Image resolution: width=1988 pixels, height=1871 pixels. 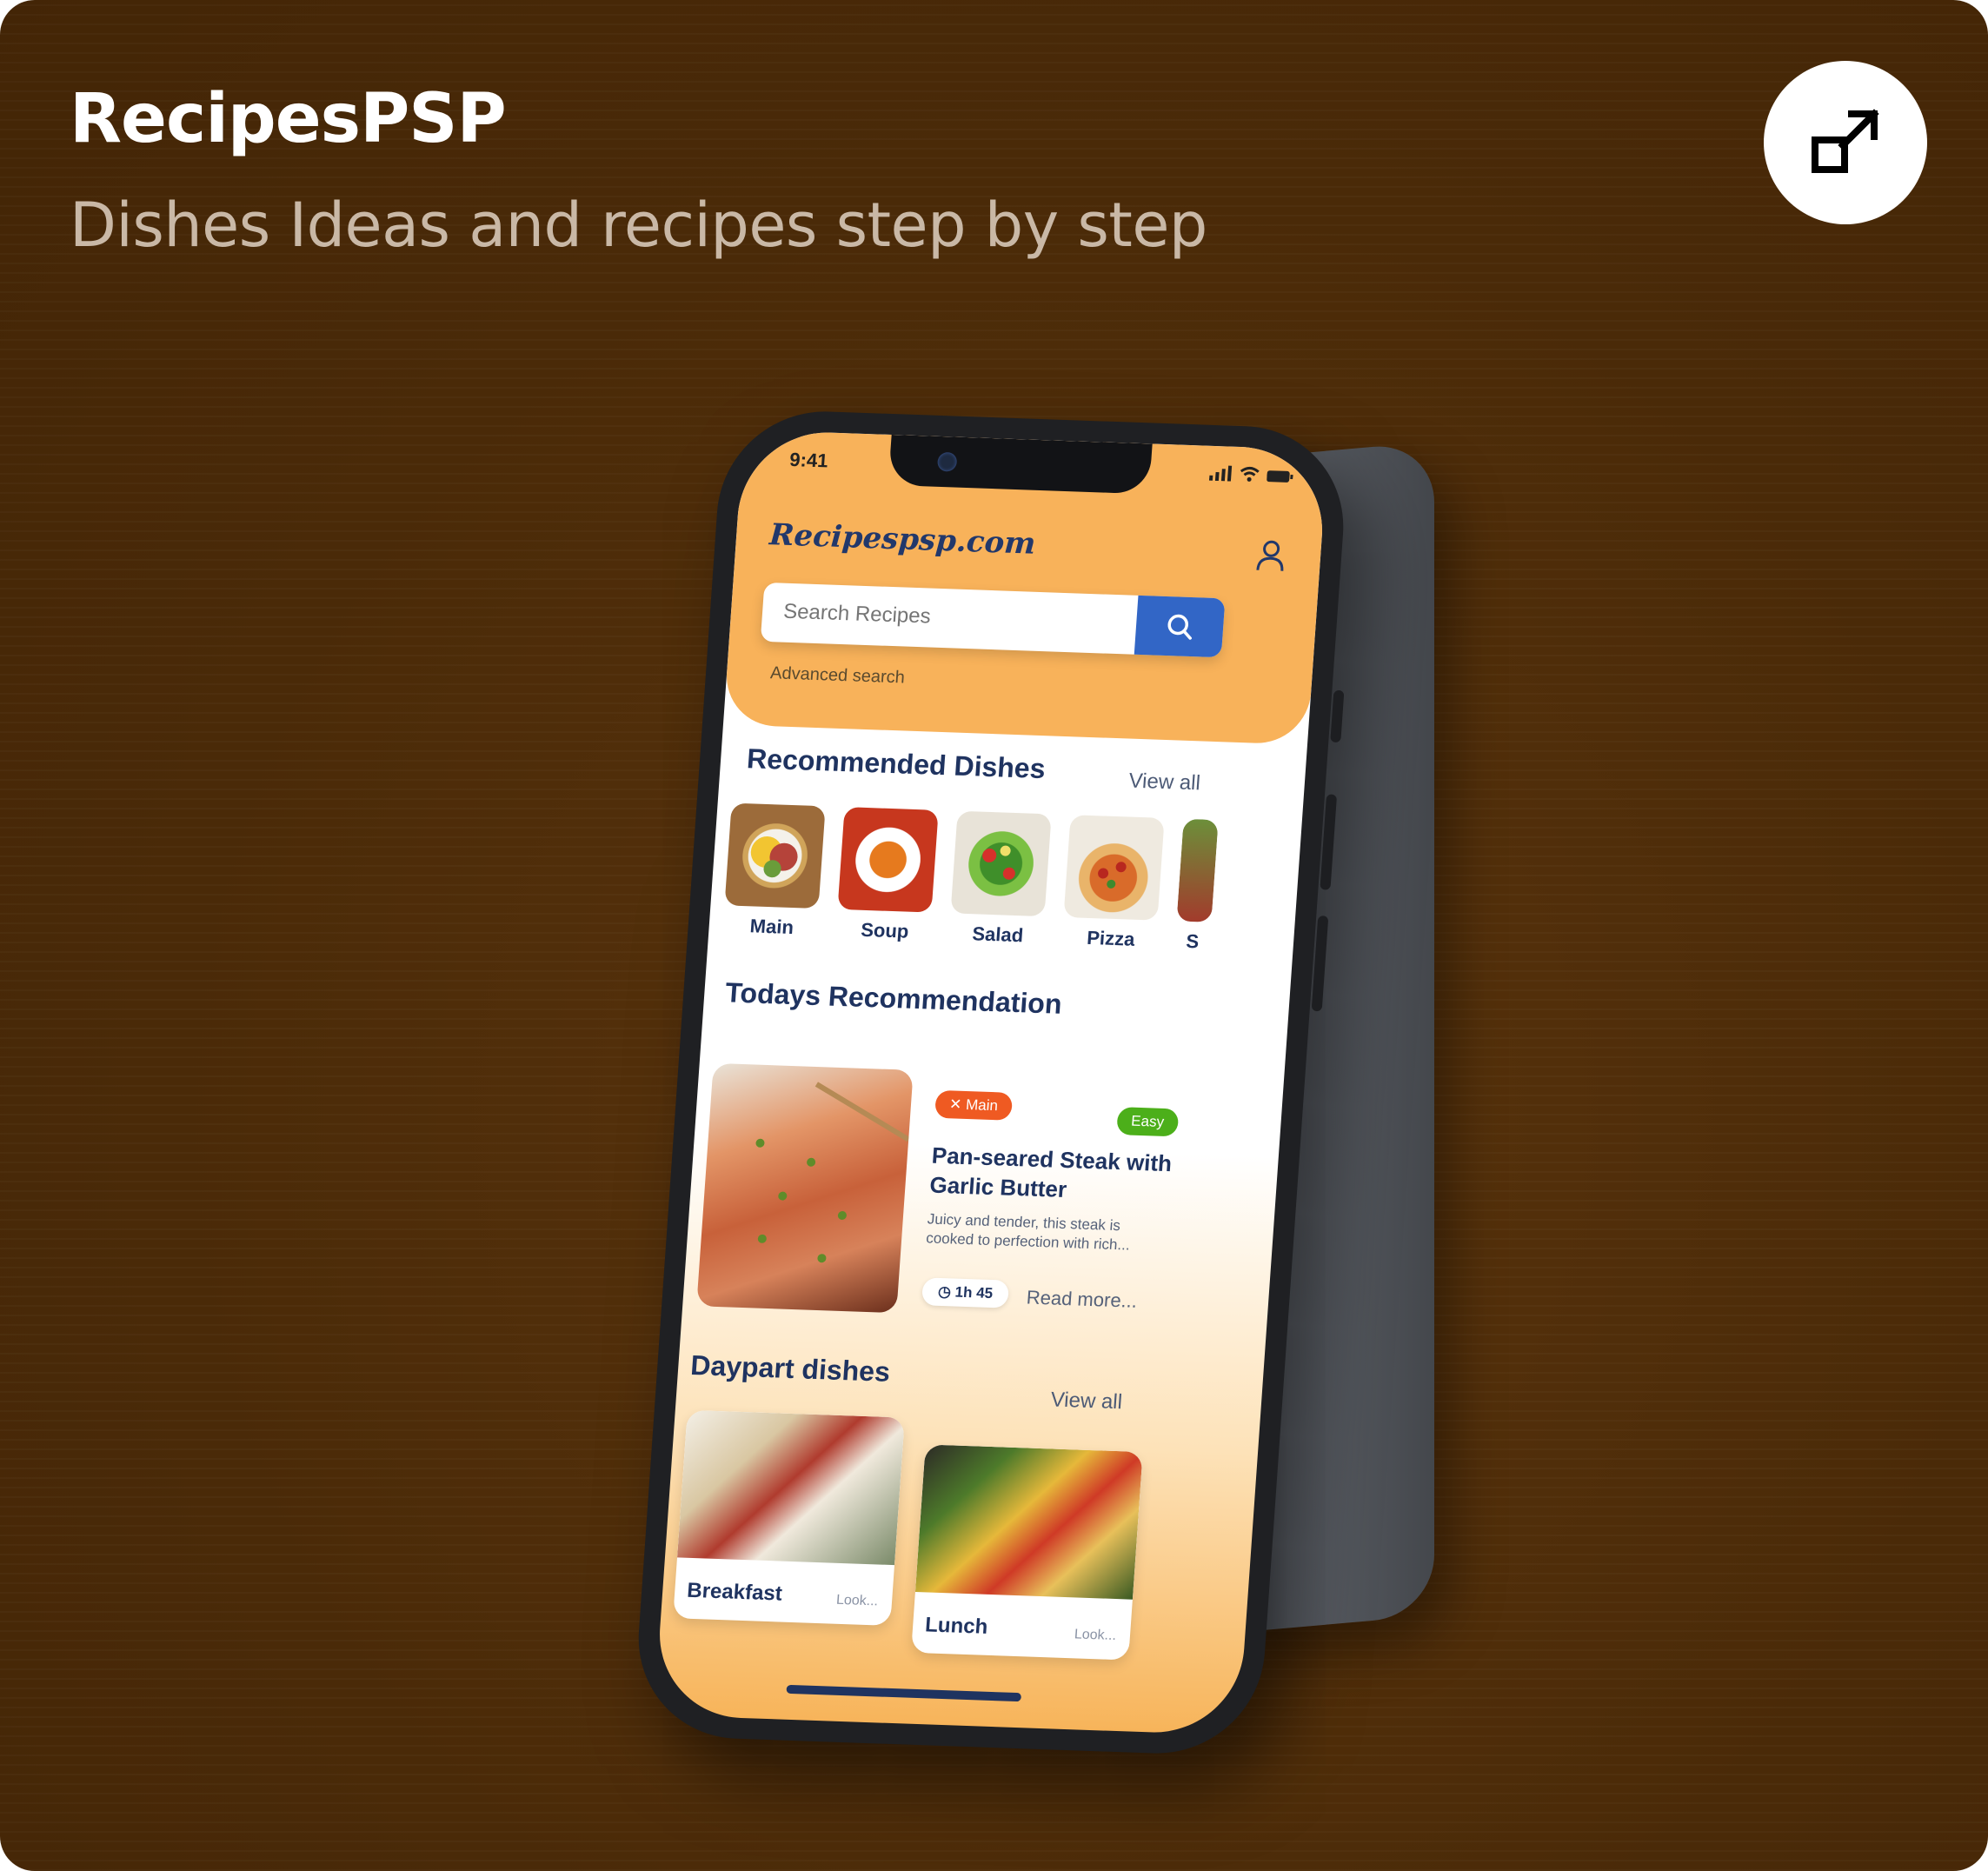 What do you see at coordinates (805, 1188) in the screenshot?
I see `dish-image` at bounding box center [805, 1188].